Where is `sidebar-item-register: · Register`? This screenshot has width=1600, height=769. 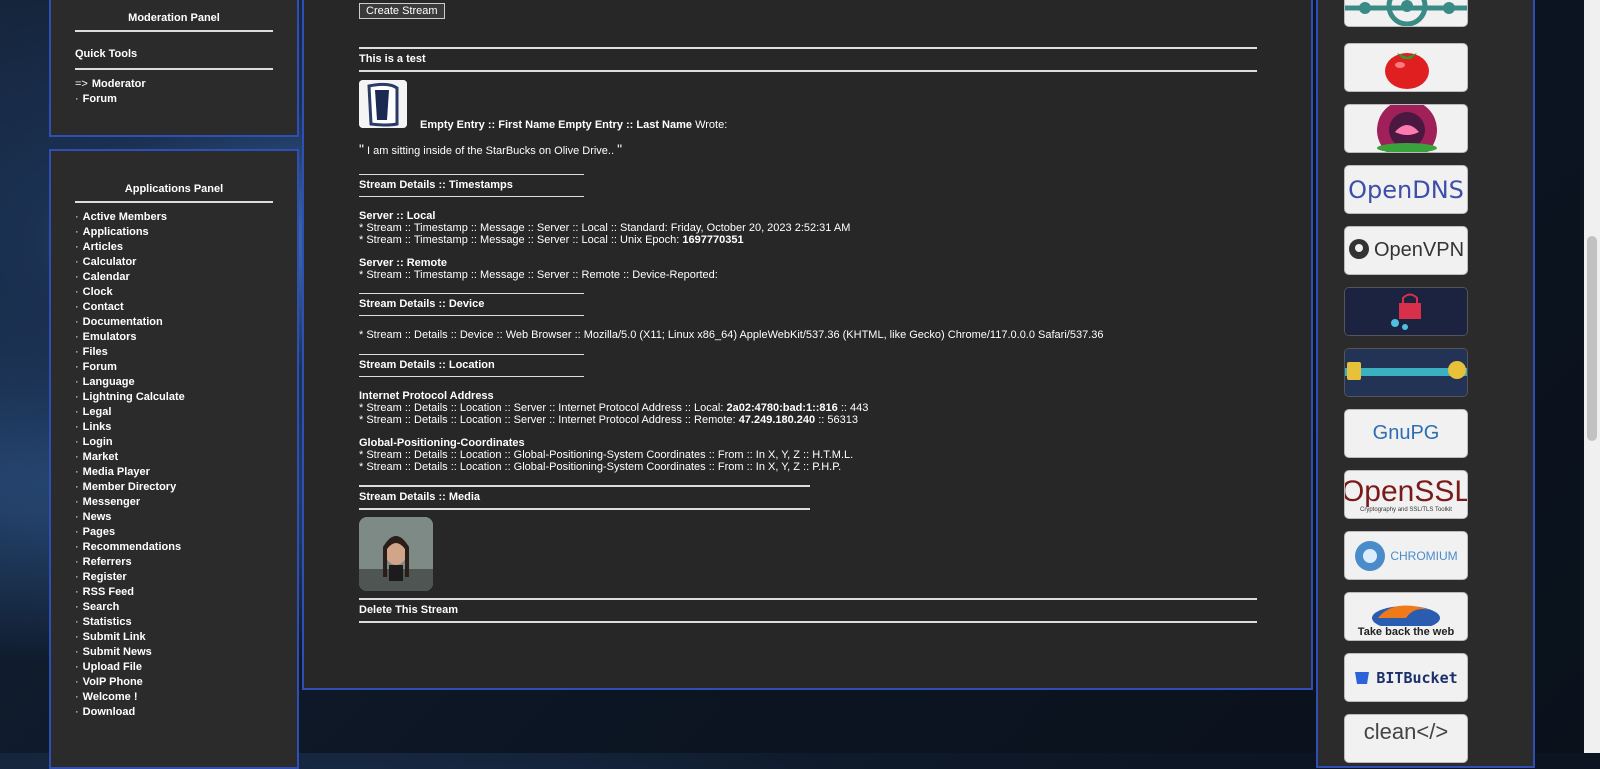 sidebar-item-register: · Register is located at coordinates (174, 577).